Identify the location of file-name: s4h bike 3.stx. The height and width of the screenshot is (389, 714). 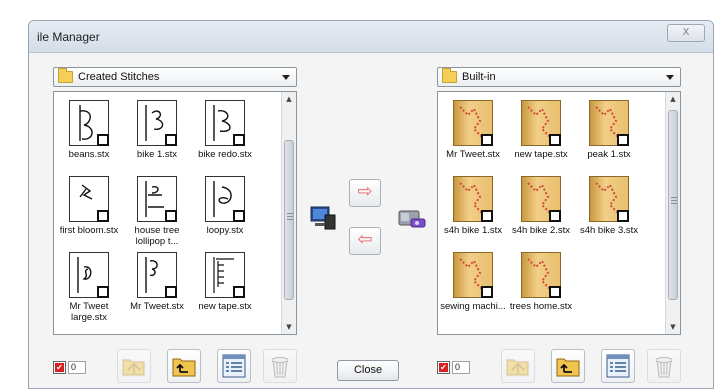
(609, 230).